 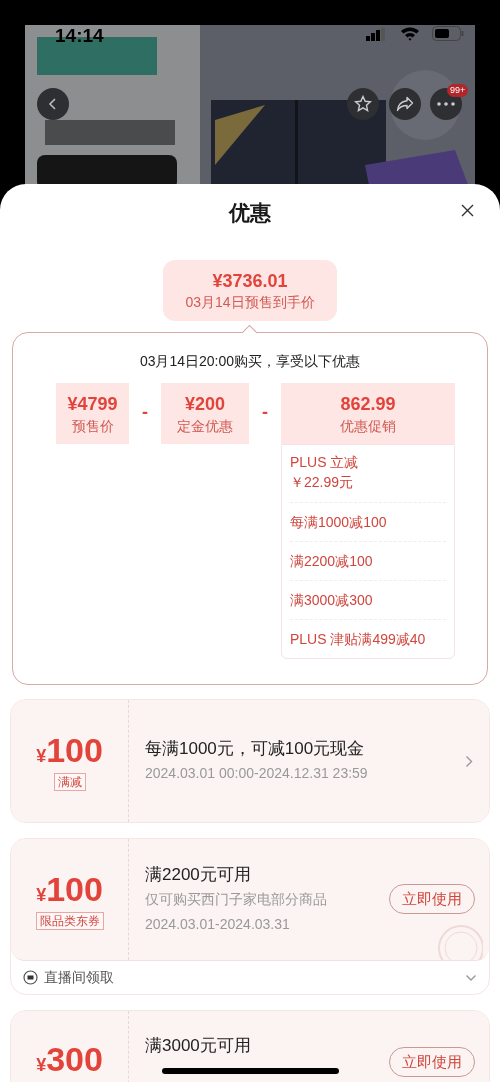 I want to click on coupon-detail: 2024.03.01 00:00-2024.12.31 23:59, so click(x=256, y=773).